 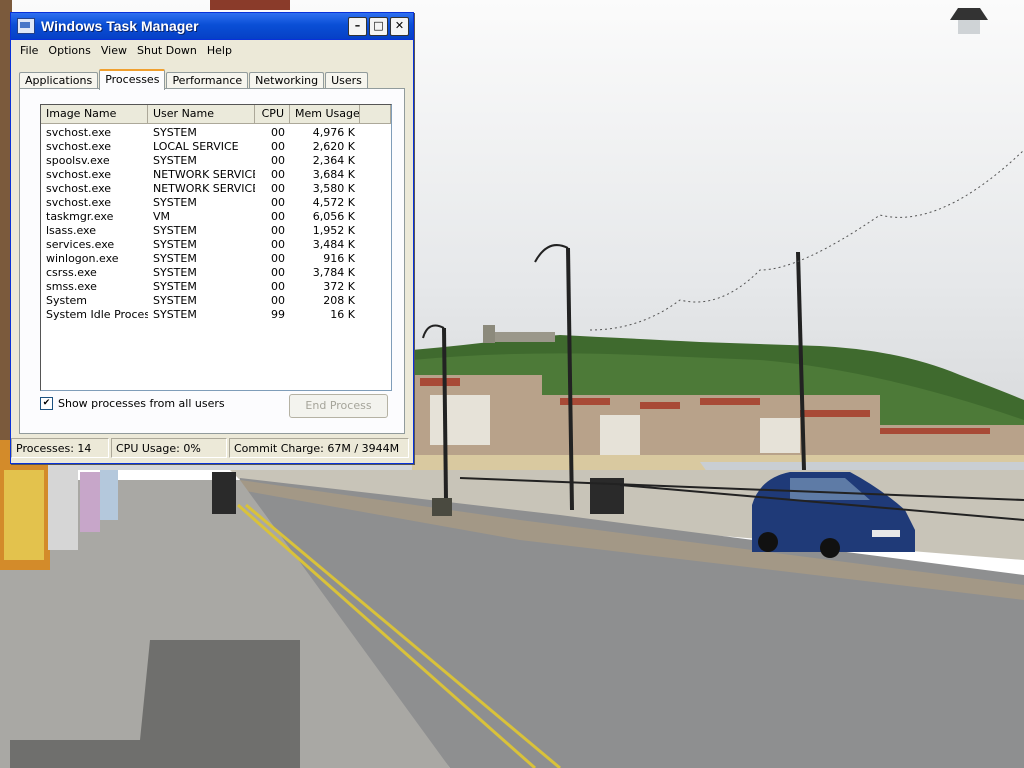 What do you see at coordinates (333, 230) in the screenshot?
I see `process-mem-usage: 1,952 K` at bounding box center [333, 230].